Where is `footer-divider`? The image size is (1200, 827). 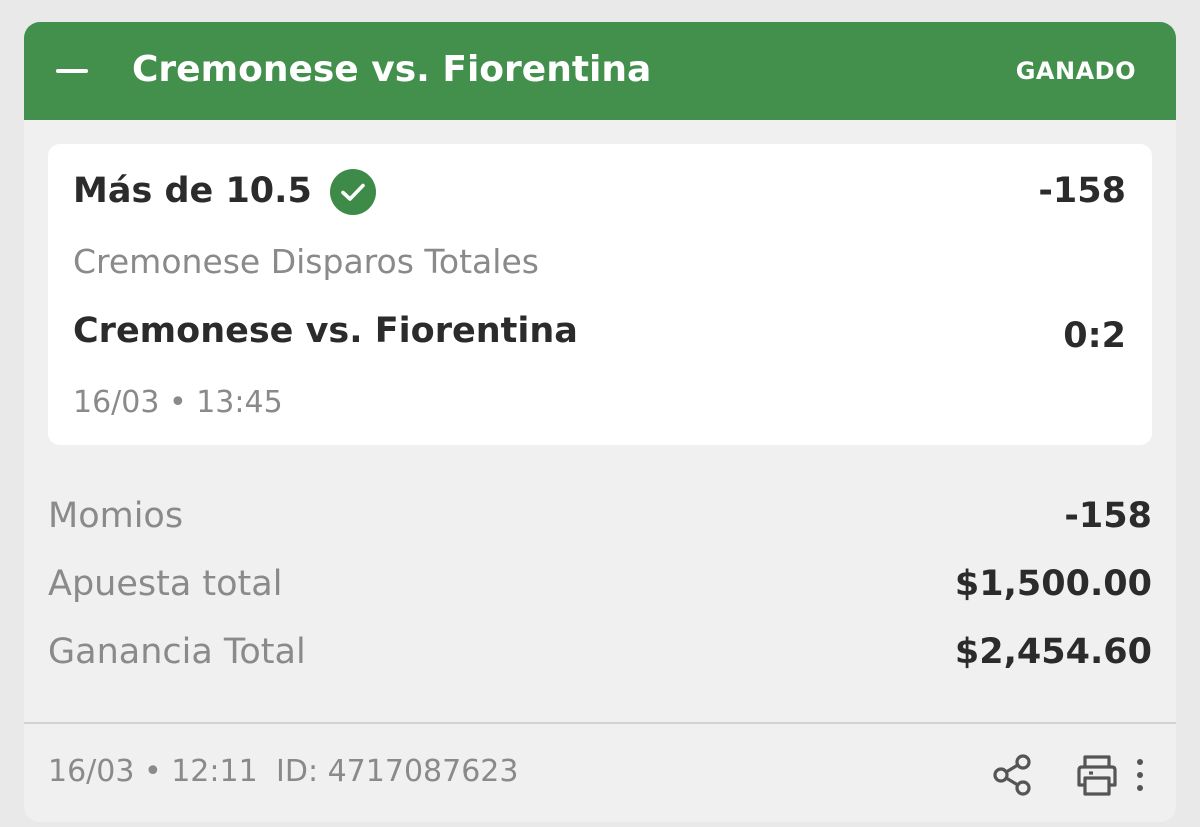
footer-divider is located at coordinates (600, 723).